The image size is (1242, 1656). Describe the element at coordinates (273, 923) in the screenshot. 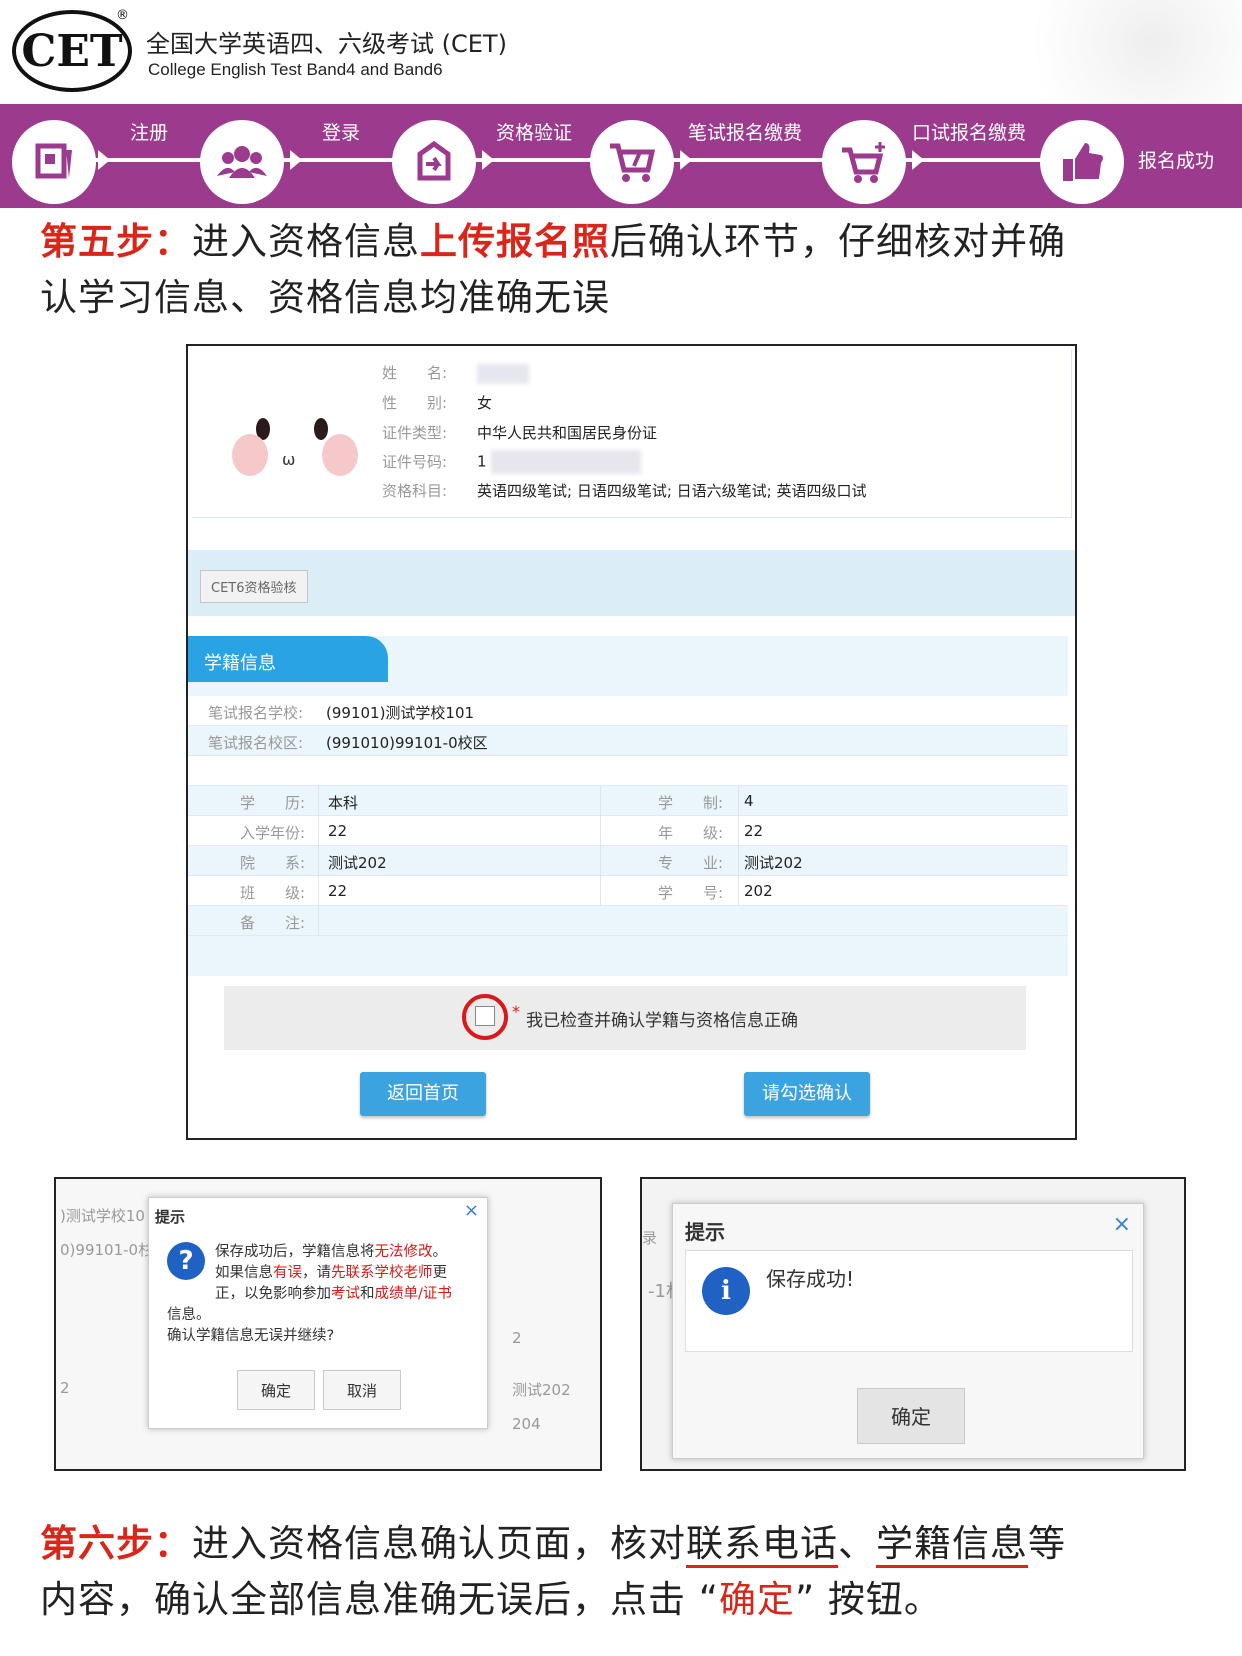

I see `note-label: 备 注:` at that location.